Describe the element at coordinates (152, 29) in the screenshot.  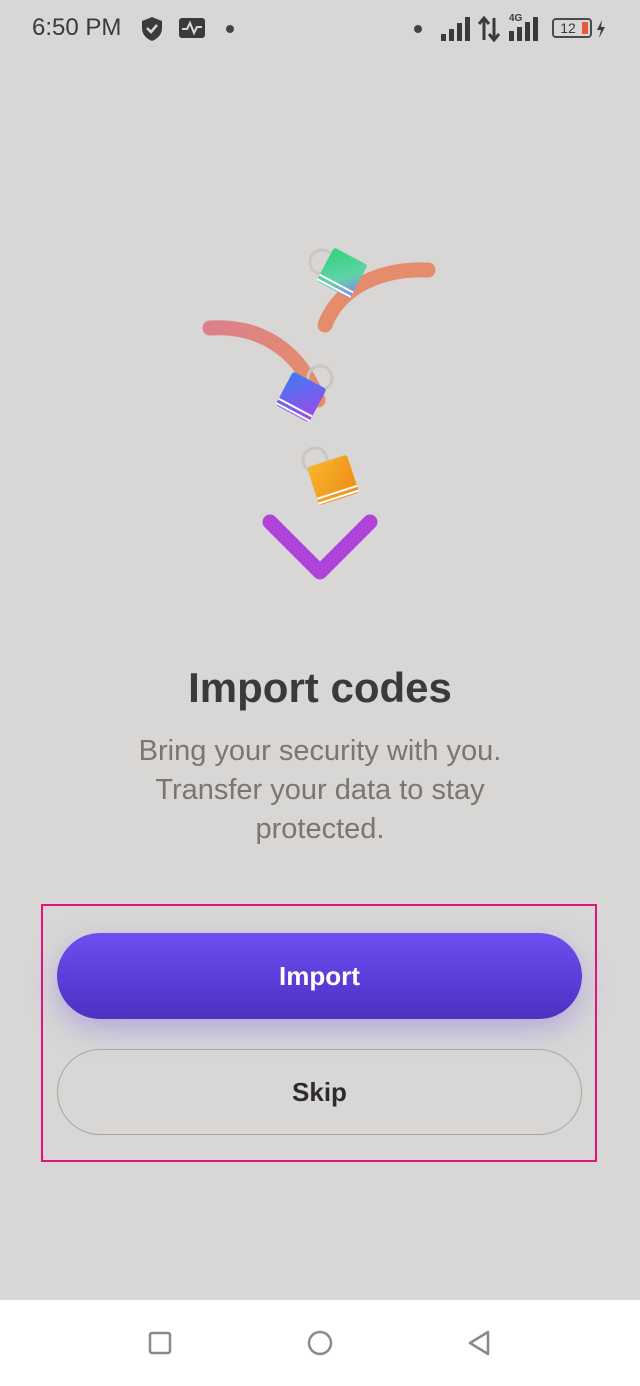
I see `shield-icon` at that location.